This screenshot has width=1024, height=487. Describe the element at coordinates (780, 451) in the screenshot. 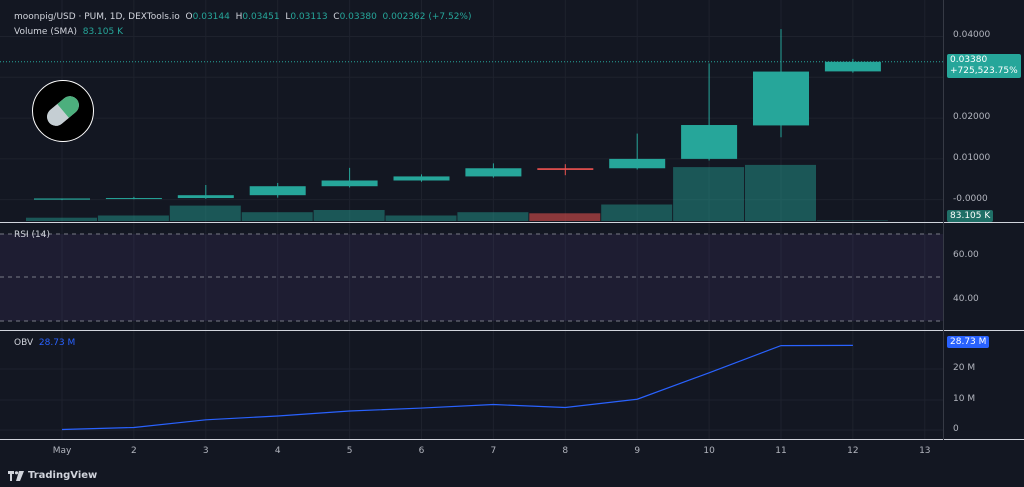

I see `x-tick-label: 11` at that location.